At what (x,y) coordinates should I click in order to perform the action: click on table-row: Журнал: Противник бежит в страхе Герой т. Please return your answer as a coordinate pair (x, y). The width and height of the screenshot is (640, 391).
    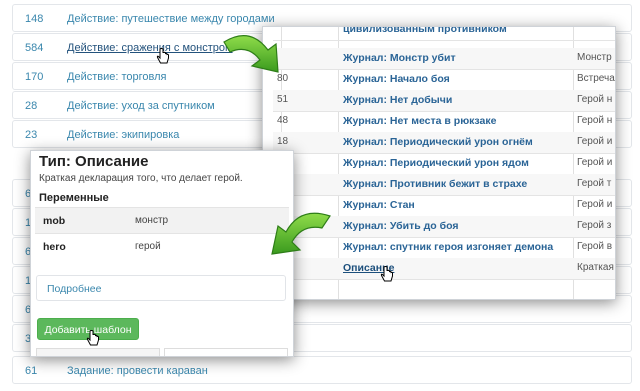
    Looking at the image, I should click on (444, 185).